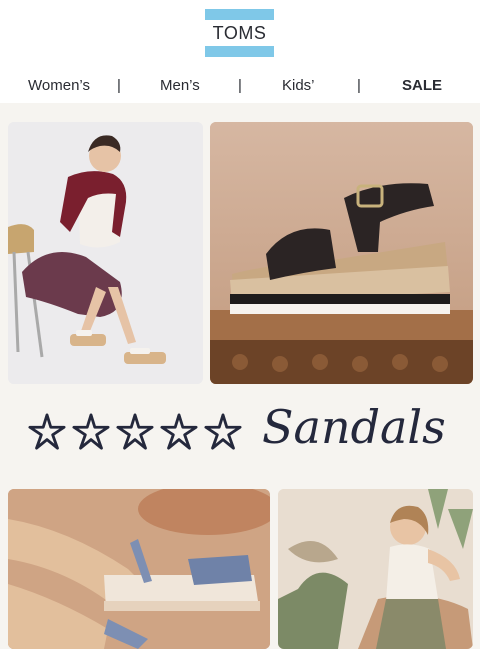 The image size is (480, 649). Describe the element at coordinates (354, 427) in the screenshot. I see `sandals-headline: Sandals` at that location.